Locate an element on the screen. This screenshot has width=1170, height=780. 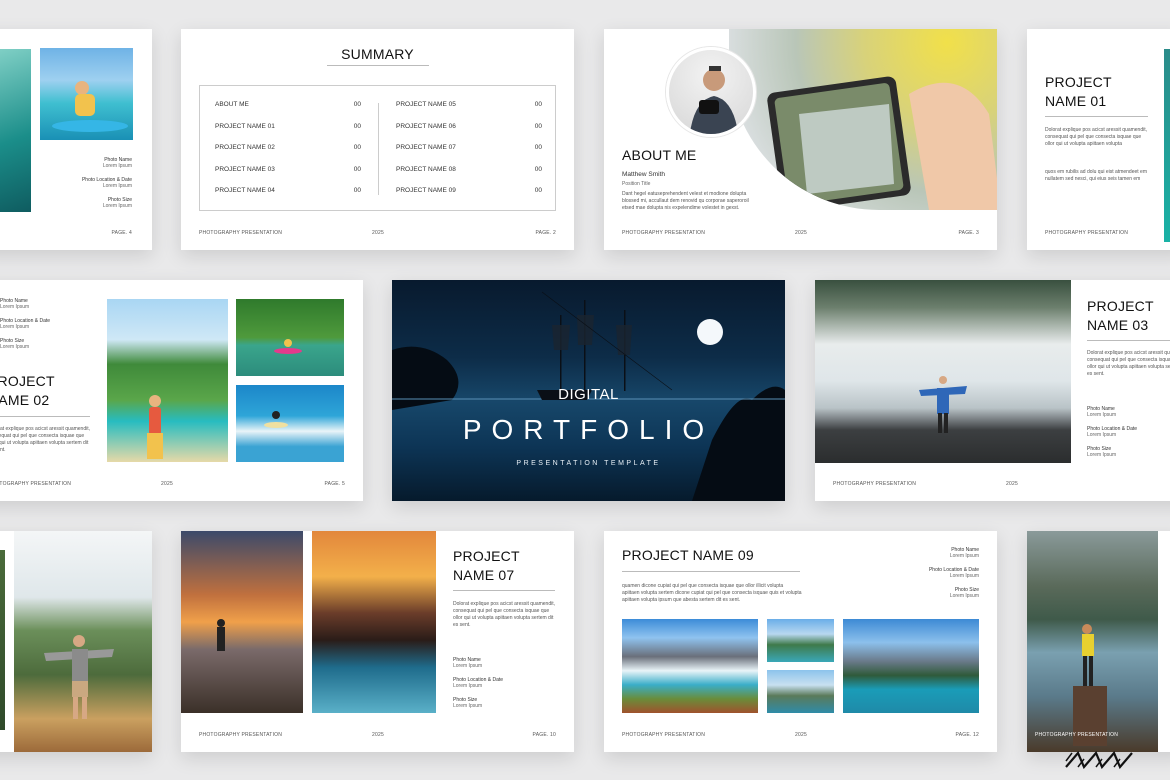
about-name: Matthew Smith is located at coordinates (643, 174).